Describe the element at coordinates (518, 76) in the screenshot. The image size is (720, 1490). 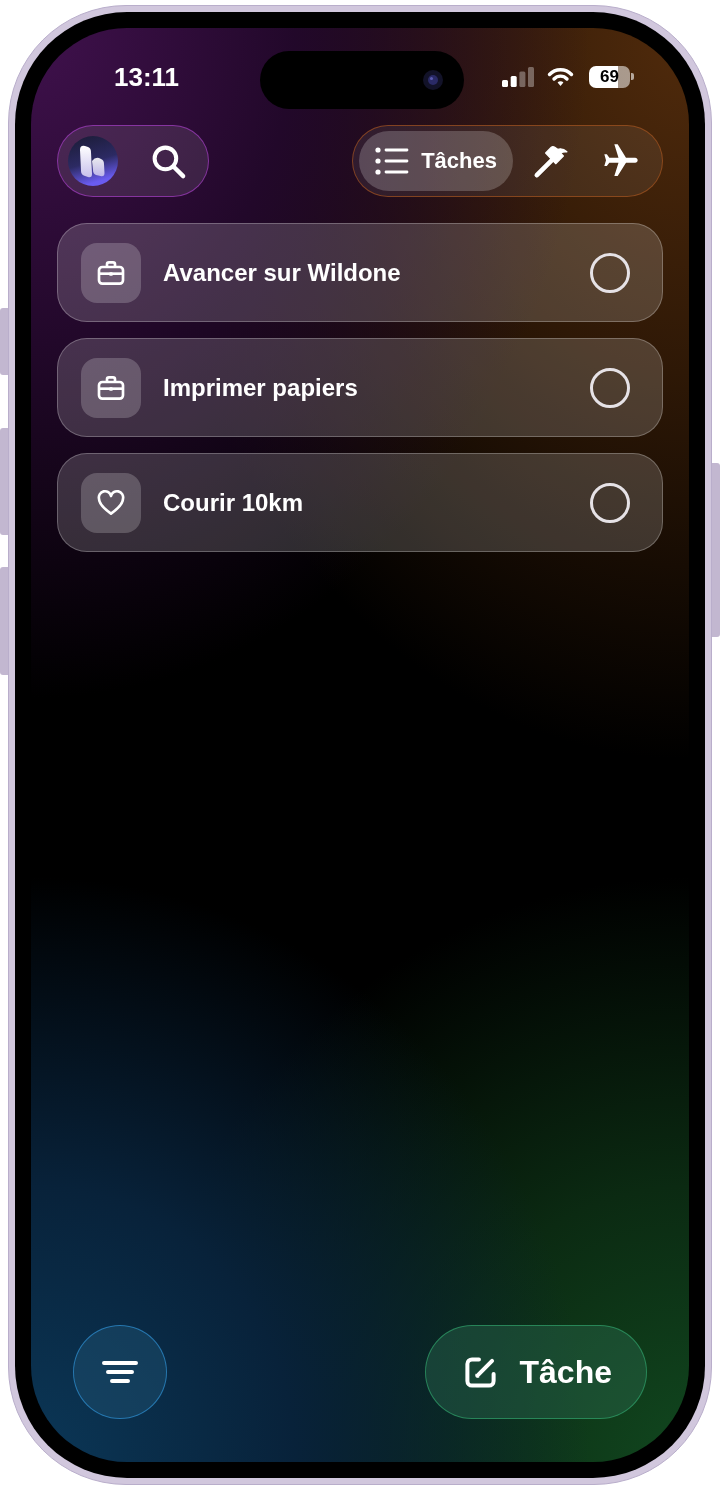
I see `signal-icon` at that location.